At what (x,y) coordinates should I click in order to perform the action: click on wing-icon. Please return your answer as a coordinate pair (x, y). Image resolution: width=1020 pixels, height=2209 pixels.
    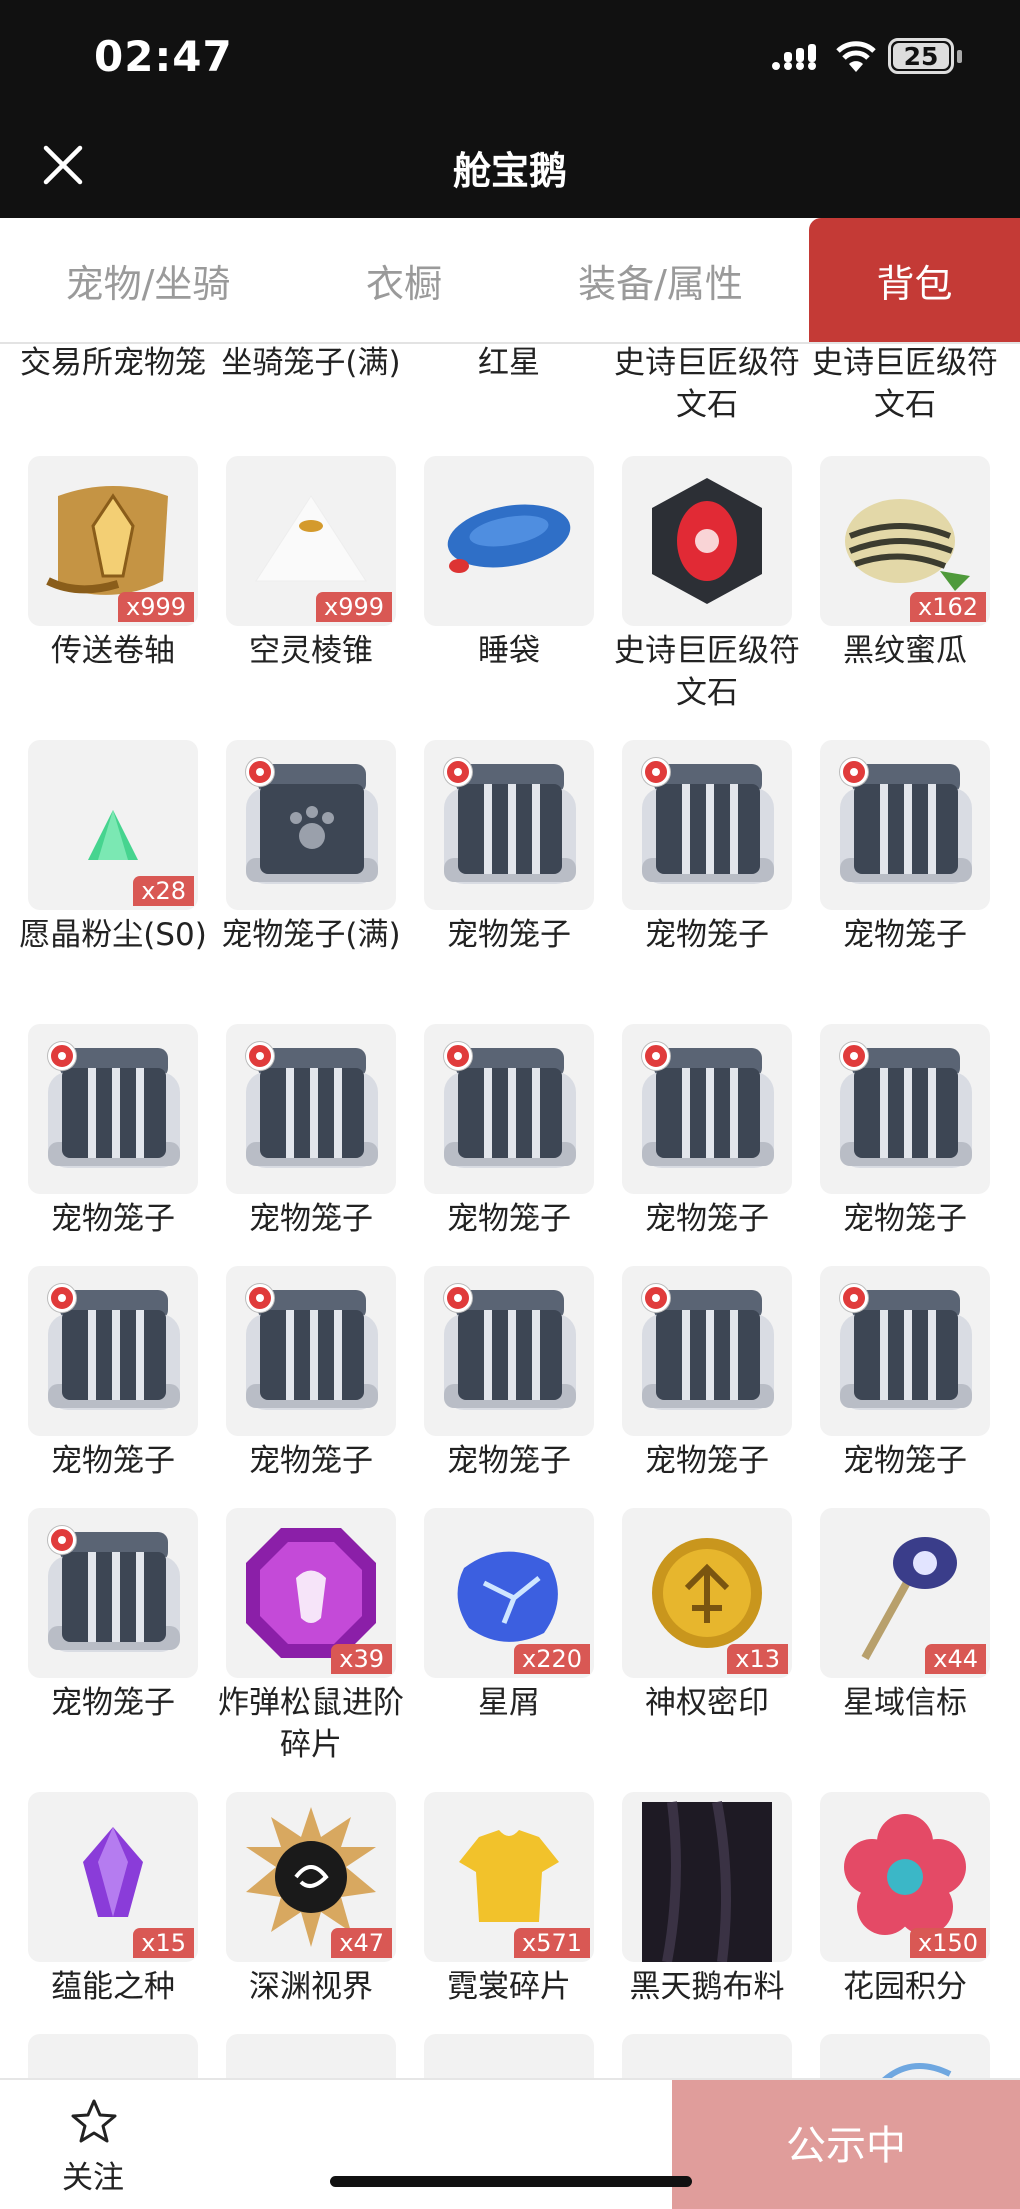
    Looking at the image, I should click on (905, 2056).